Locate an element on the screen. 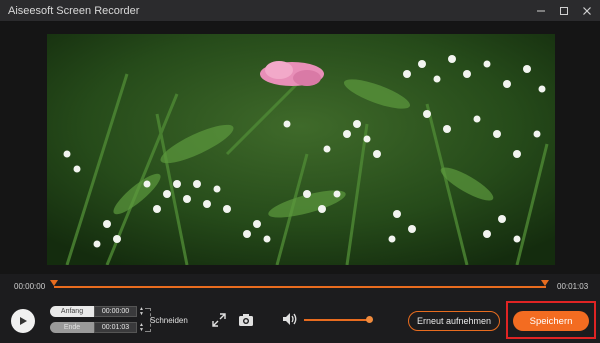 The image size is (600, 343). clip-end-row: Ende 00:01:03 ▲ ▼ is located at coordinates (97, 327).